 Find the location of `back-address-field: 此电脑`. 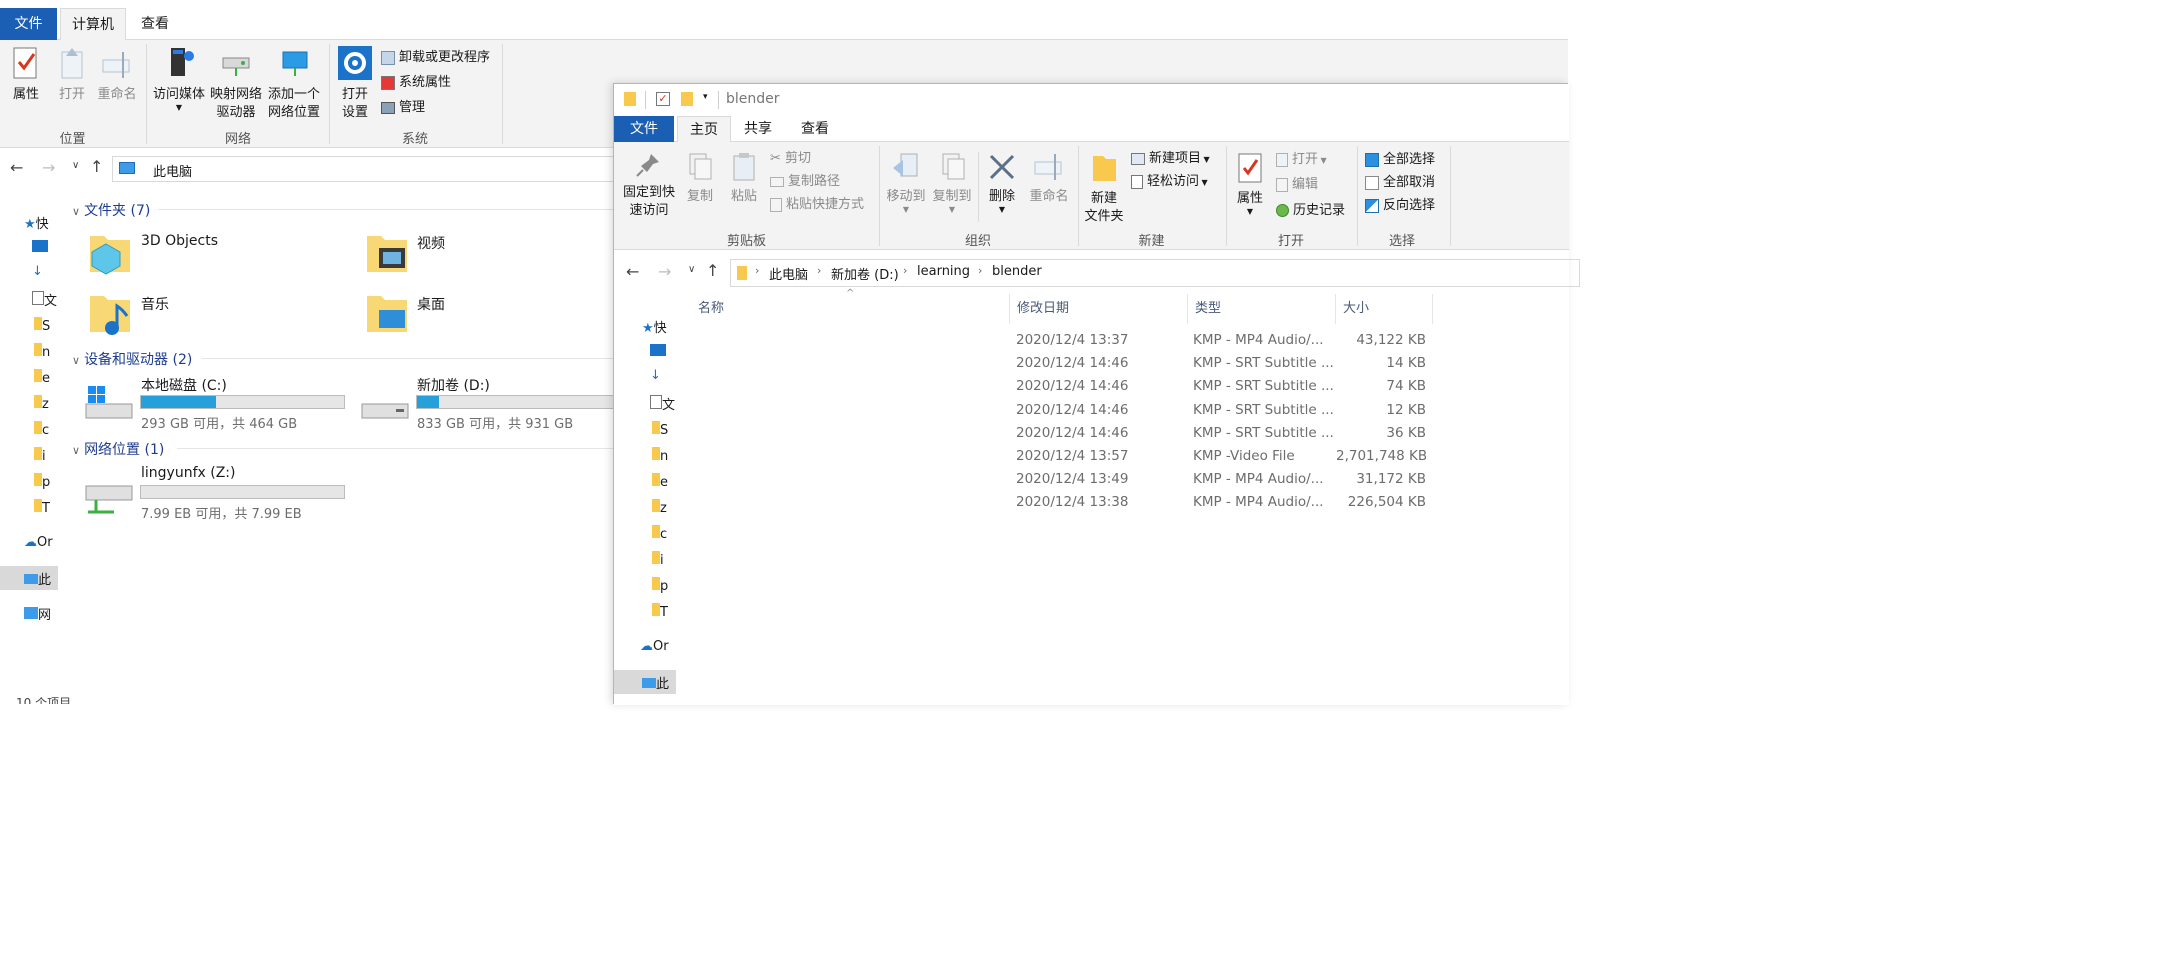

back-address-field: 此电脑 is located at coordinates (372, 169).